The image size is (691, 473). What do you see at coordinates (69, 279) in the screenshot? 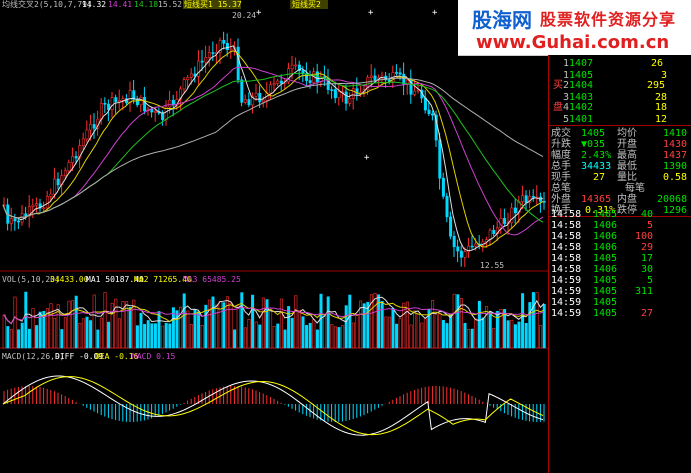
I see `vol-value: 34433.00` at bounding box center [69, 279].